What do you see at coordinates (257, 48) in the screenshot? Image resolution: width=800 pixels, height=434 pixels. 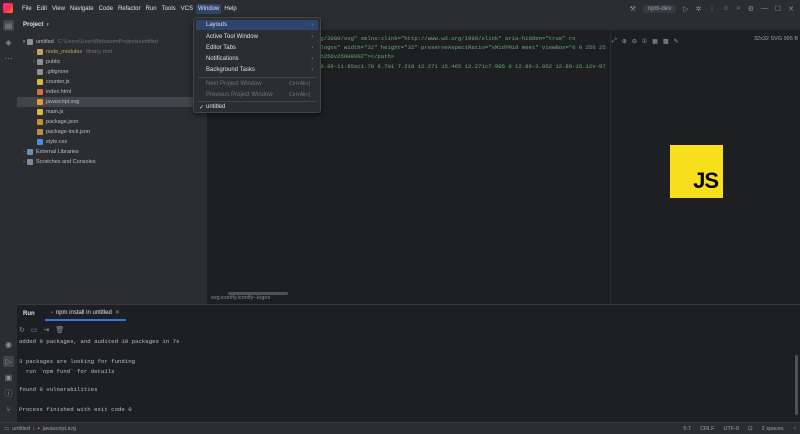 I see `menu-item-editor-tabs: Editor Tabs ›` at bounding box center [257, 48].